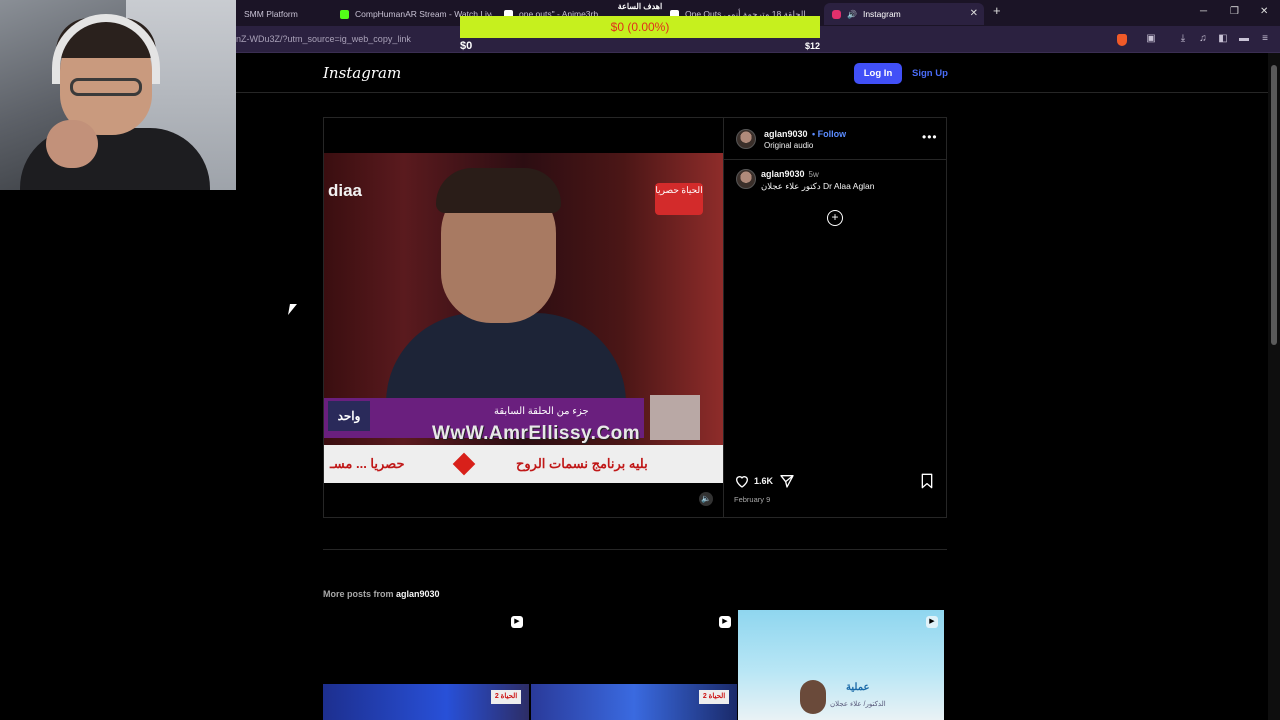 The width and height of the screenshot is (1280, 720). I want to click on minimize-button: ─, so click(1203, 11).